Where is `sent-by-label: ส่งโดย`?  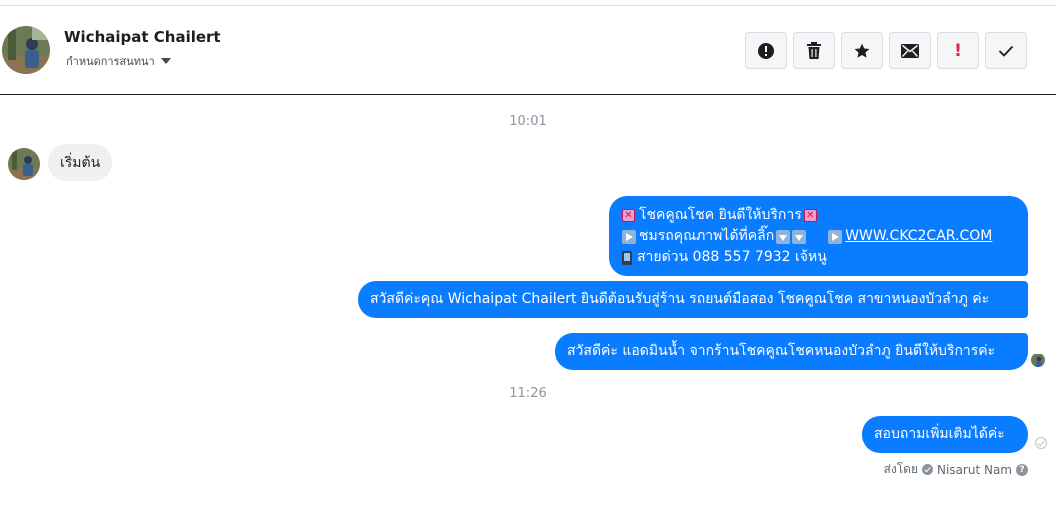 sent-by-label: ส่งโดย is located at coordinates (900, 469).